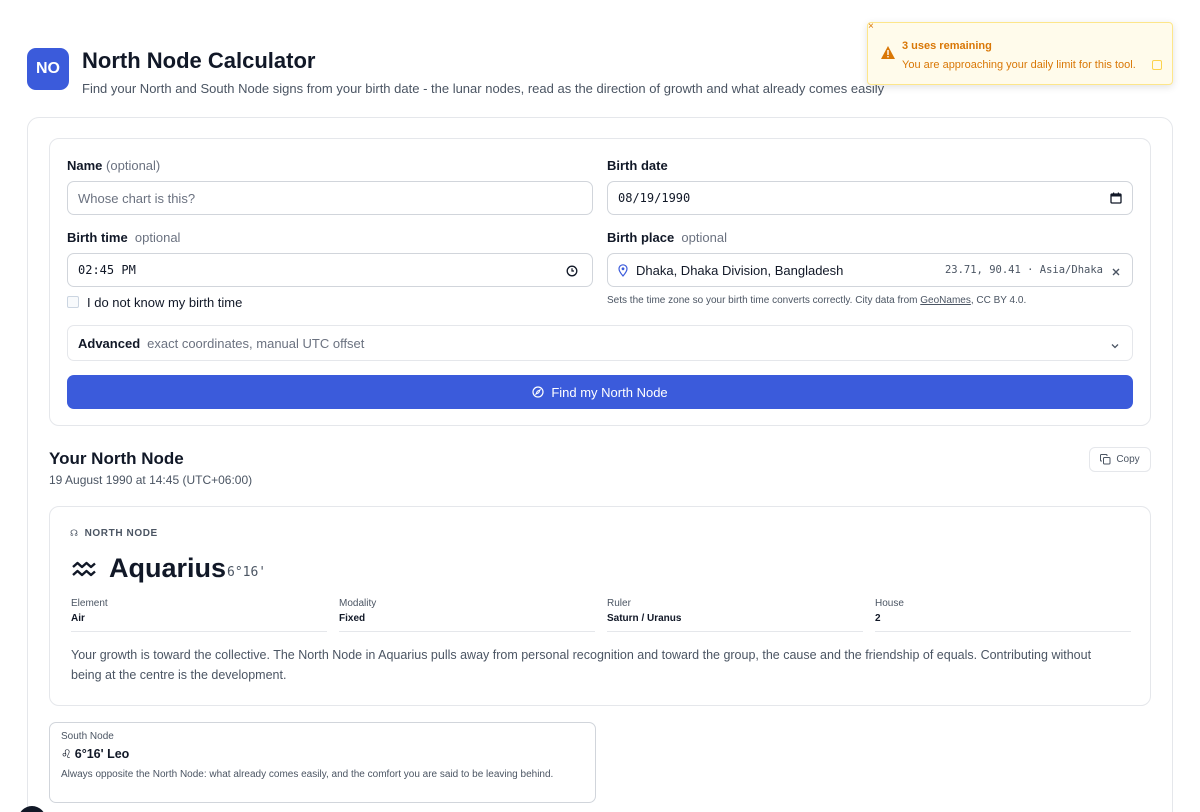  What do you see at coordinates (107, 270) in the screenshot?
I see `birth-time-value: 02:45 PM` at bounding box center [107, 270].